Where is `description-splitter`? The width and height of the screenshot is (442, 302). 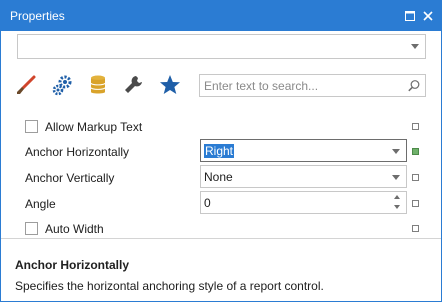 description-splitter is located at coordinates (221, 245).